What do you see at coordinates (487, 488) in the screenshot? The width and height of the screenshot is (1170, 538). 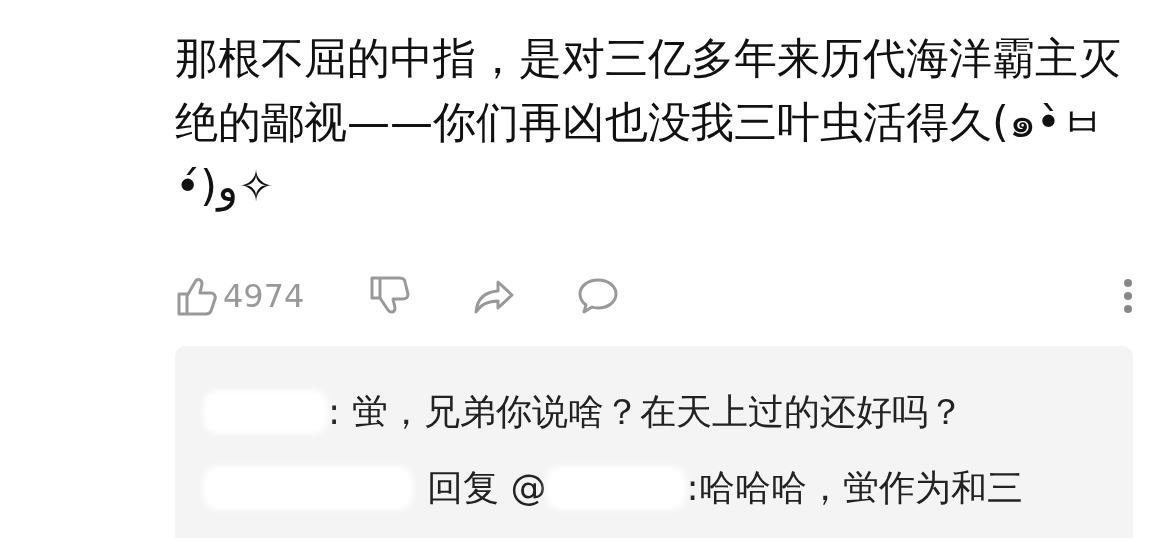 I see `reply-label: 回复 @` at bounding box center [487, 488].